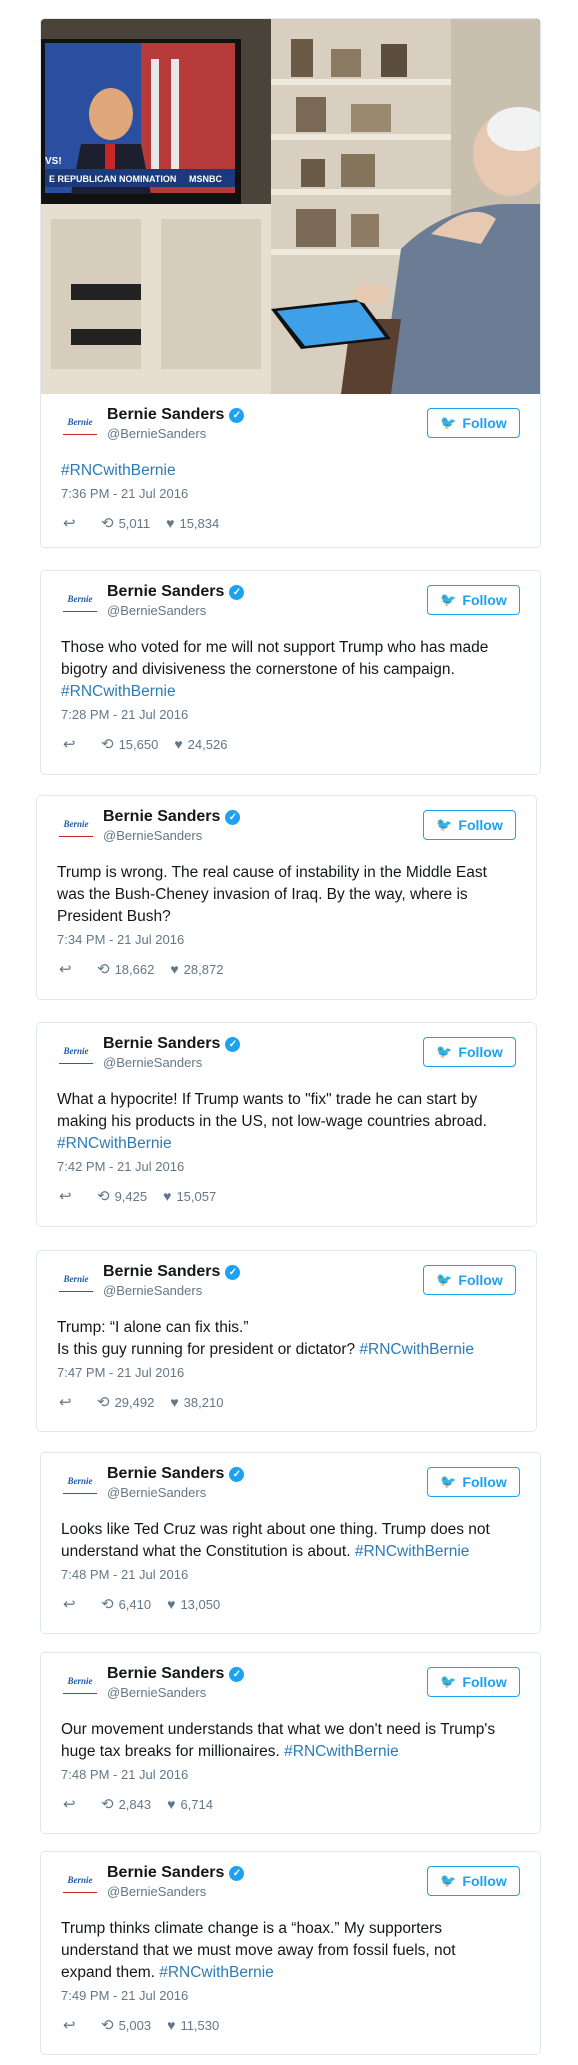 This screenshot has width=578, height=2065. What do you see at coordinates (203, 969) in the screenshot?
I see `like-count: 28,872` at bounding box center [203, 969].